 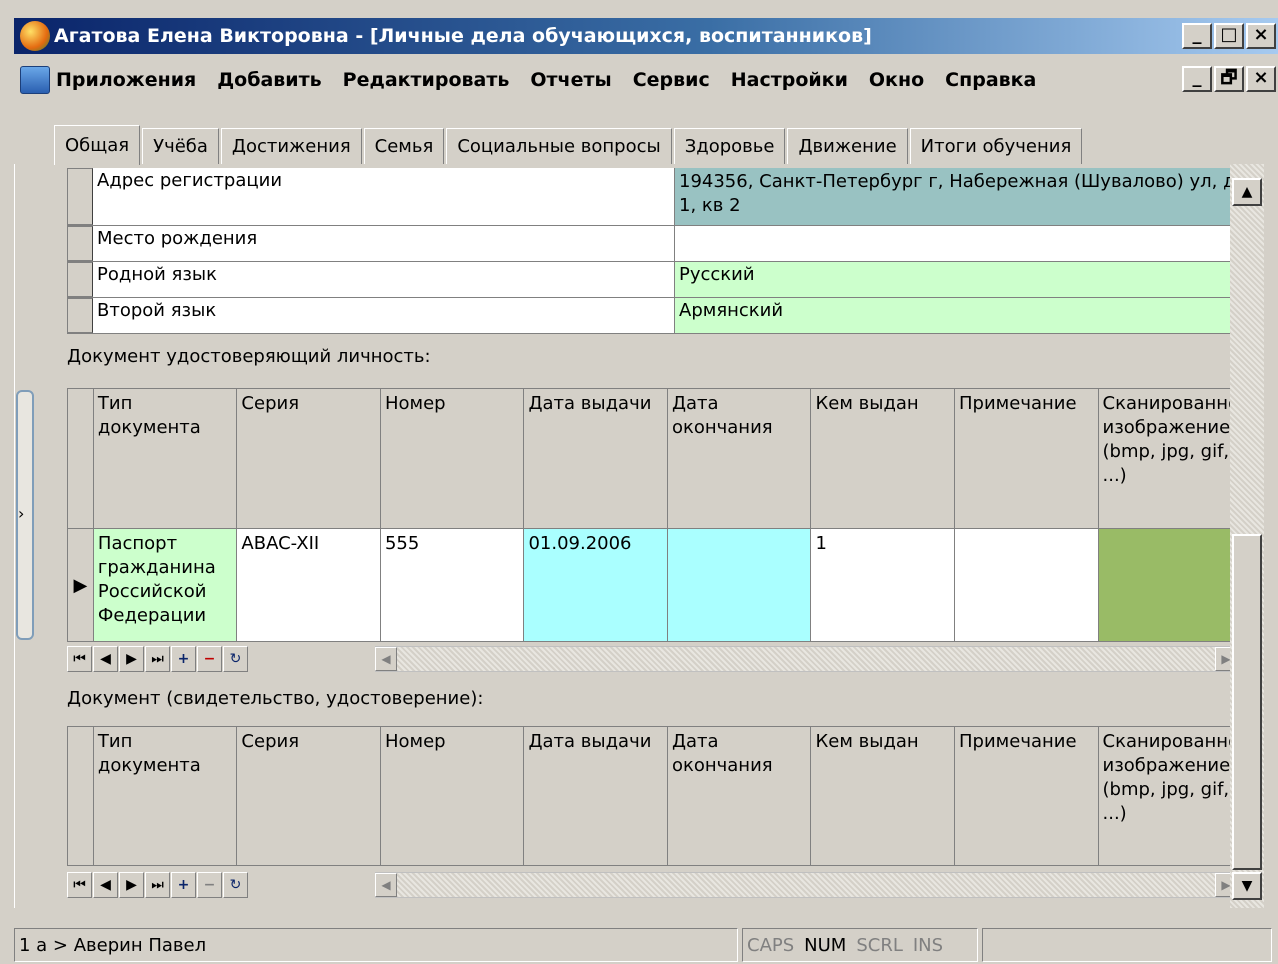 What do you see at coordinates (269, 80) in the screenshot?
I see `menu-add: Добавить` at bounding box center [269, 80].